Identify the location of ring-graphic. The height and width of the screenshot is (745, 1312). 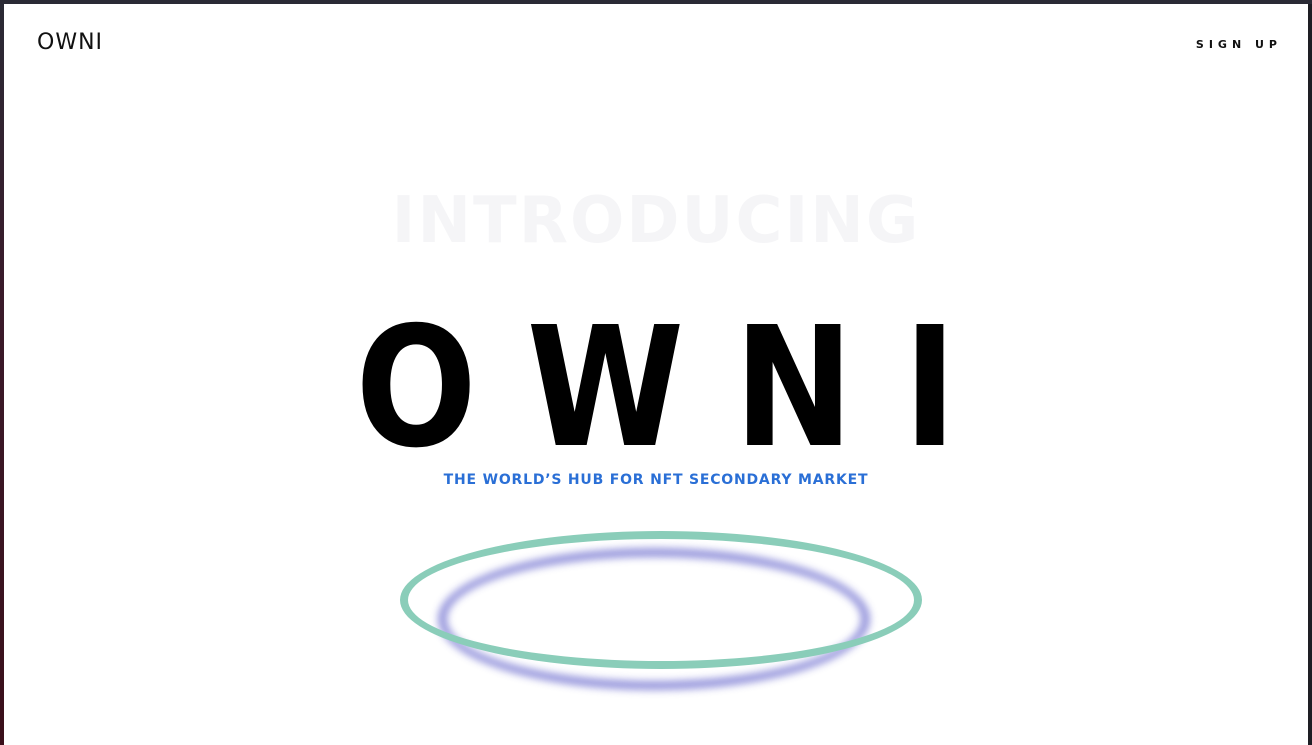
(659, 614).